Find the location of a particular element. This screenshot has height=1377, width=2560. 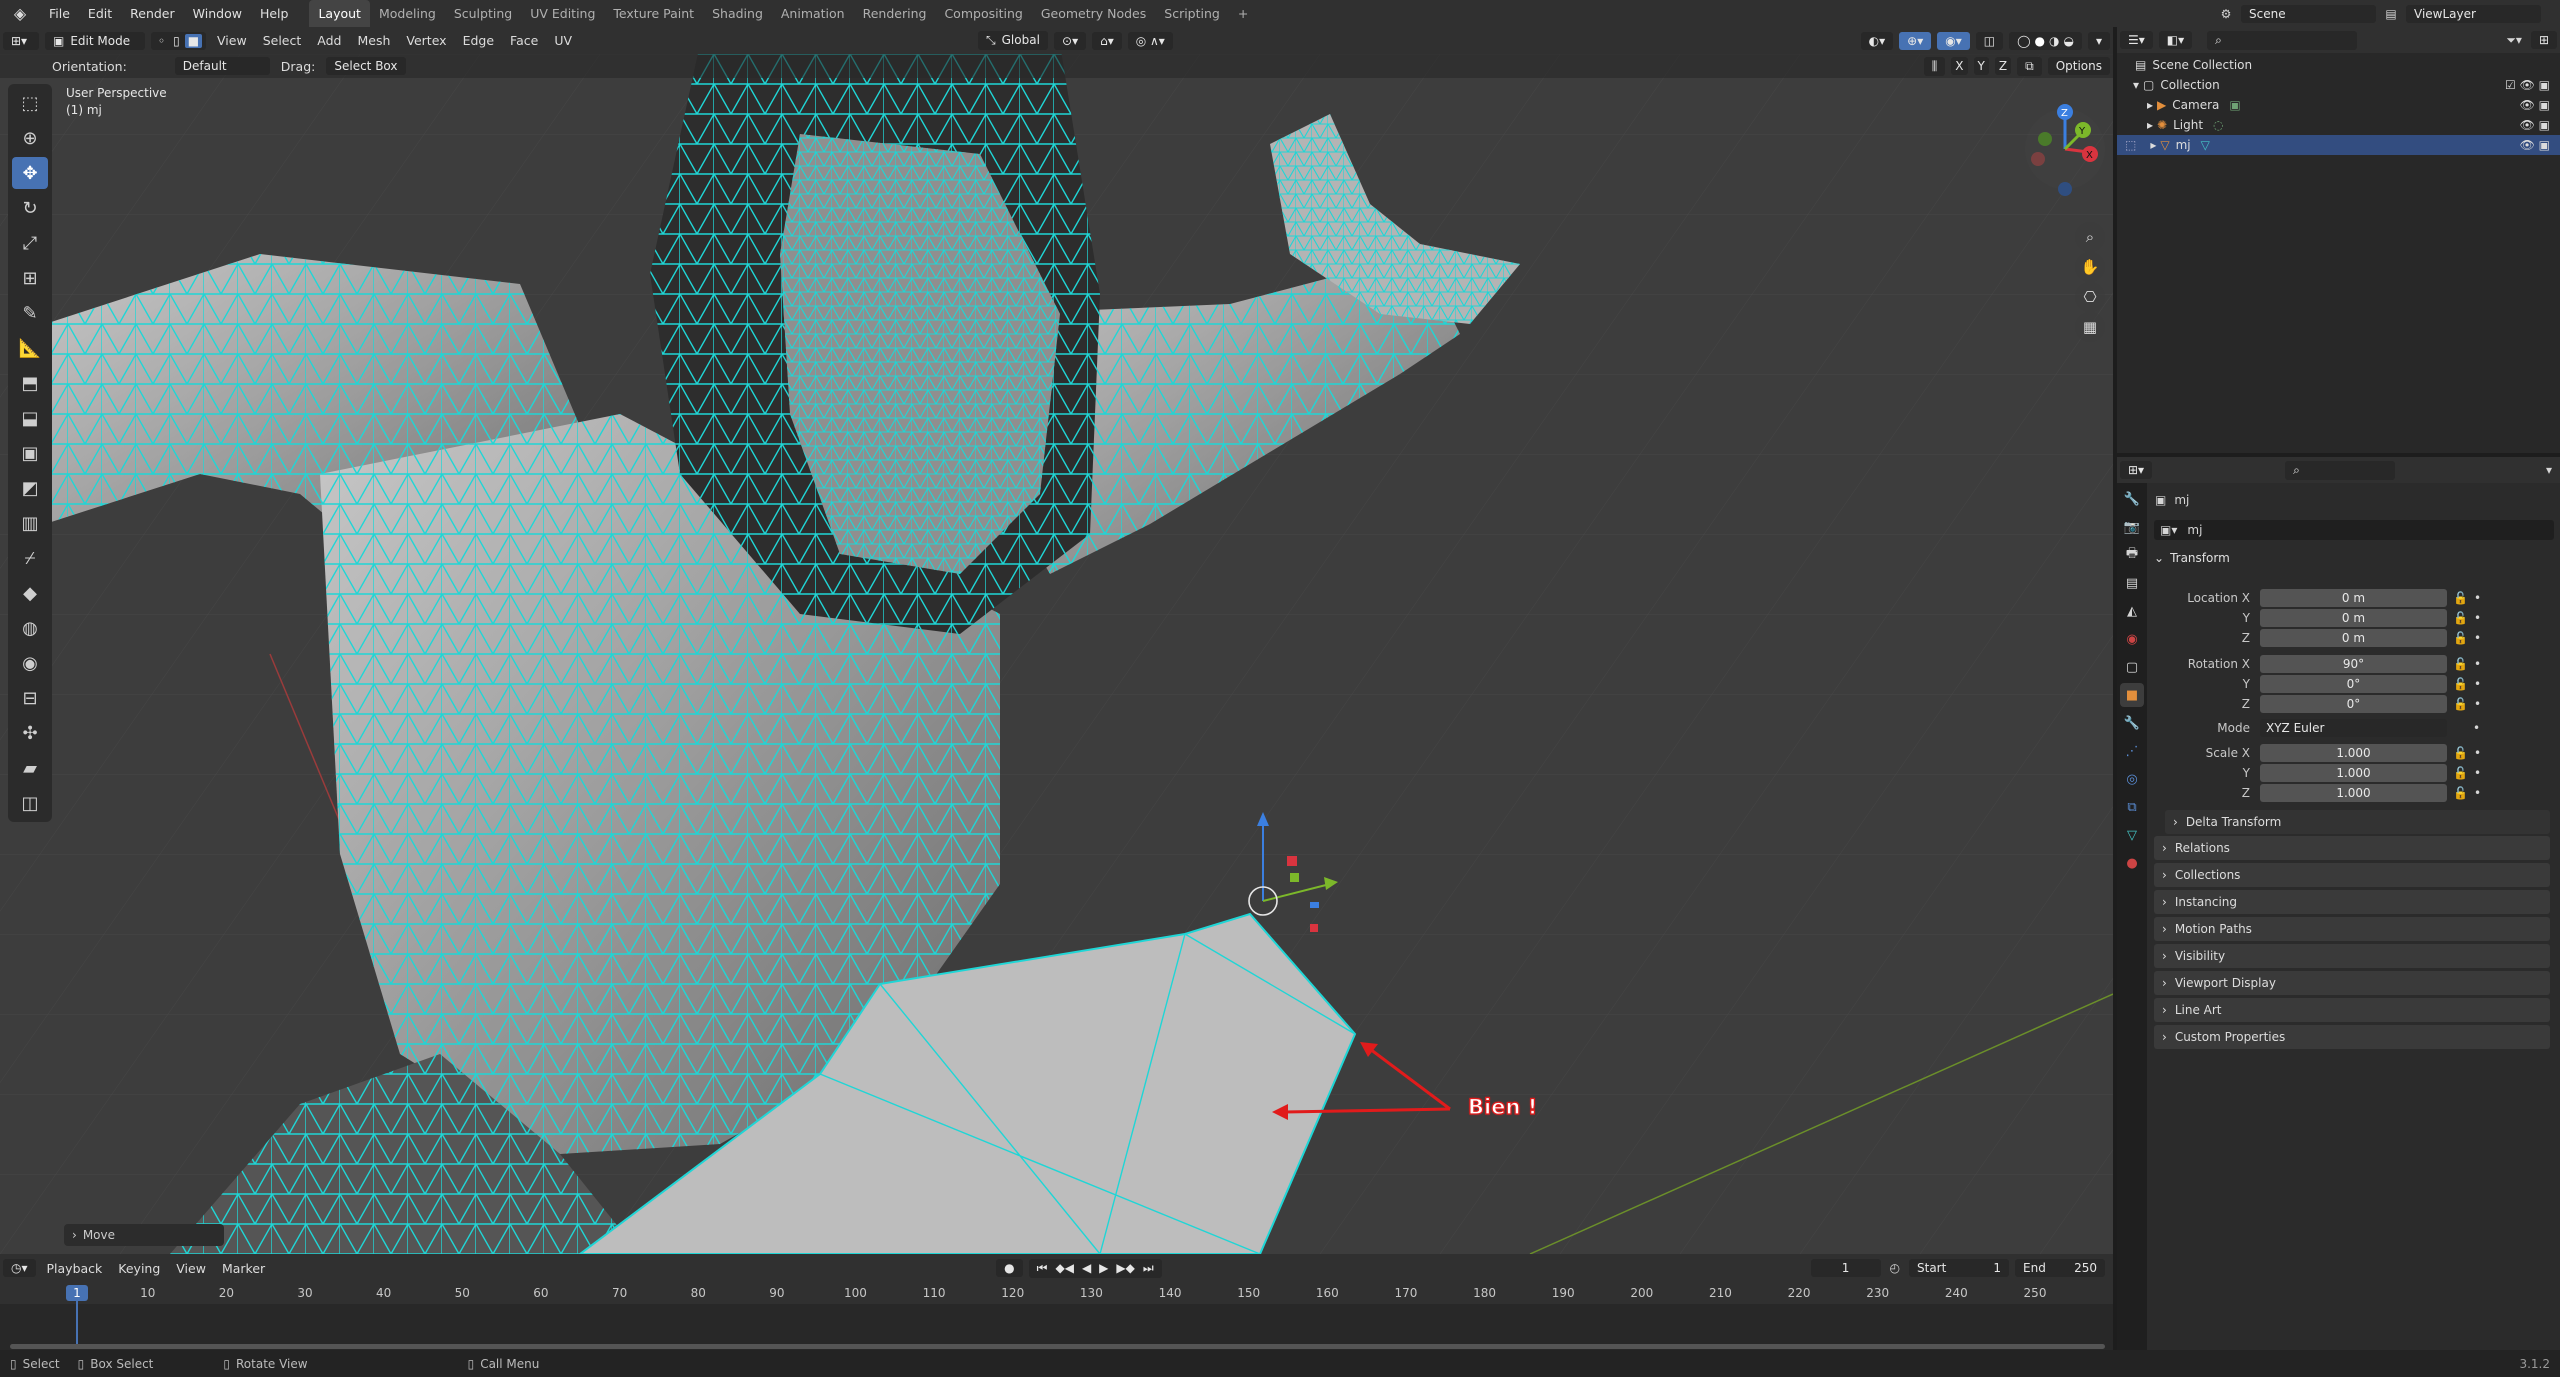

panel-instancing: › Instancing is located at coordinates (2352, 902).